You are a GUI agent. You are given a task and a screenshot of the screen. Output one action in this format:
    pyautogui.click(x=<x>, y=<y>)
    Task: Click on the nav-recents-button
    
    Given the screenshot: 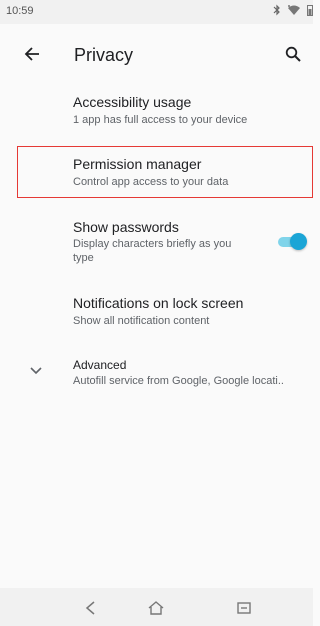 What is the action you would take?
    pyautogui.click(x=244, y=608)
    